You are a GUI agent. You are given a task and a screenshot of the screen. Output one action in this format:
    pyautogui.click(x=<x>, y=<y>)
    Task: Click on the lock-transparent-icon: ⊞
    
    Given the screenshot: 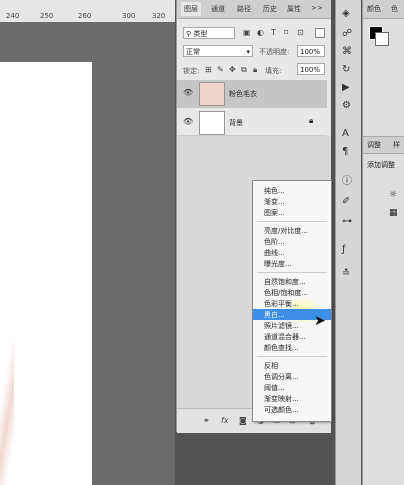 What is the action you would take?
    pyautogui.click(x=208, y=70)
    